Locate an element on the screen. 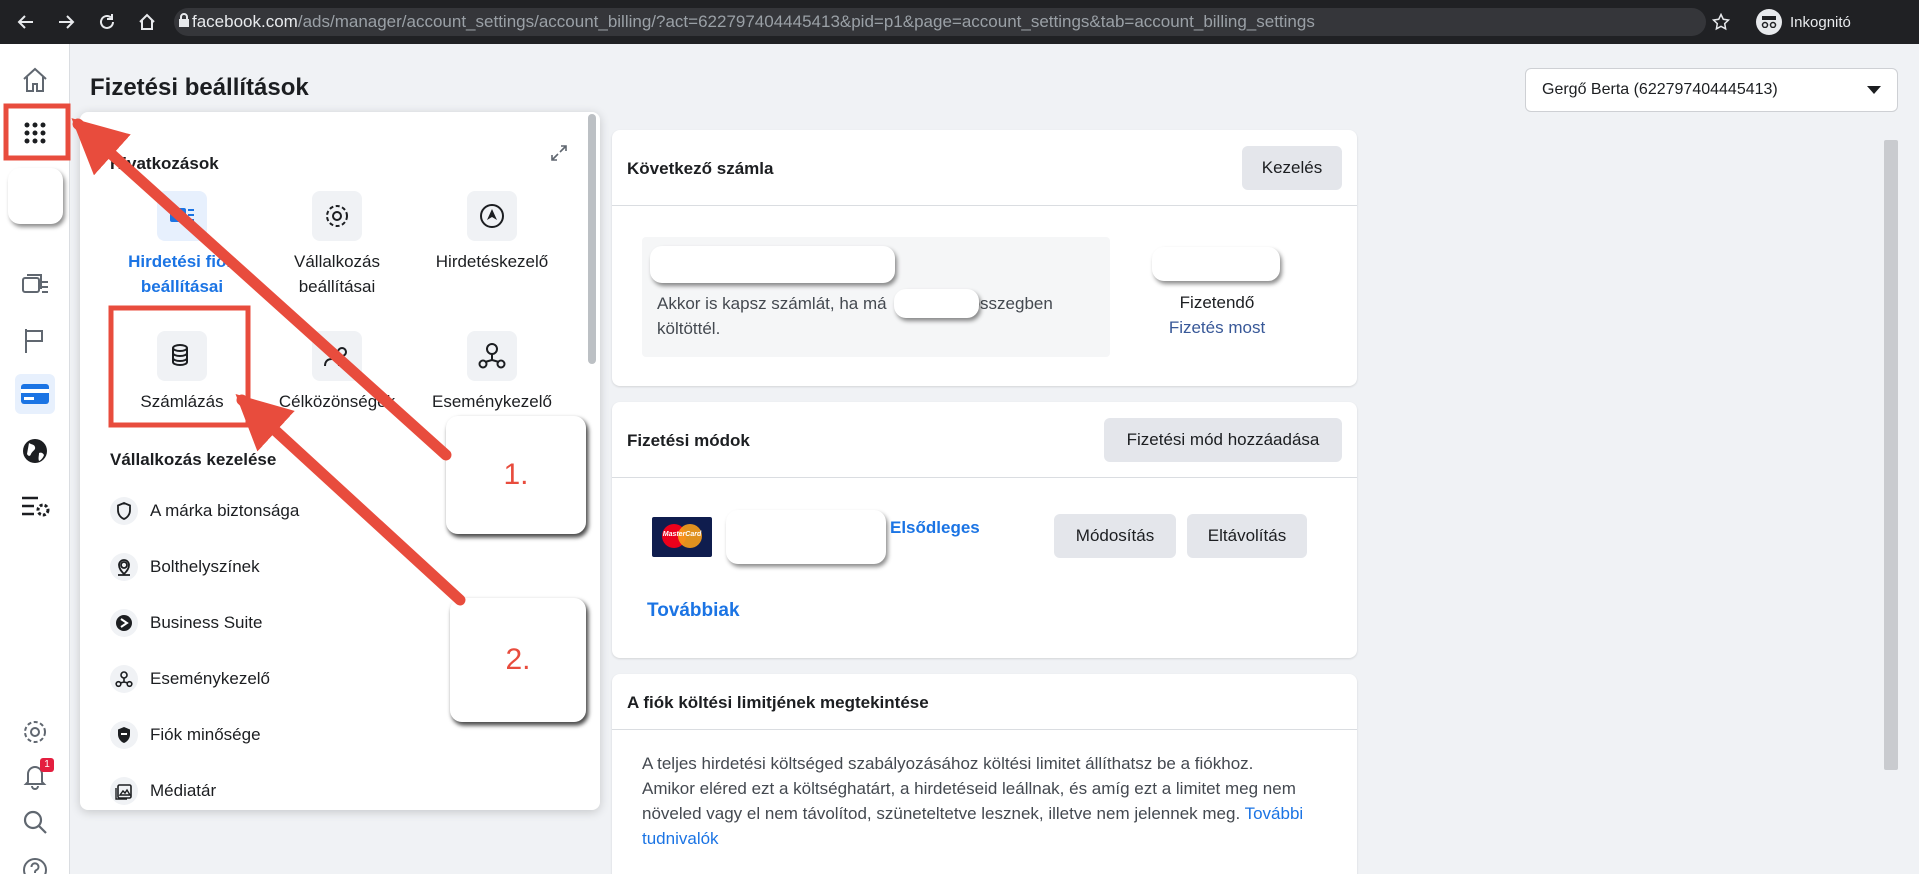 Image resolution: width=1919 pixels, height=874 pixels. globe-icon is located at coordinates (35, 451).